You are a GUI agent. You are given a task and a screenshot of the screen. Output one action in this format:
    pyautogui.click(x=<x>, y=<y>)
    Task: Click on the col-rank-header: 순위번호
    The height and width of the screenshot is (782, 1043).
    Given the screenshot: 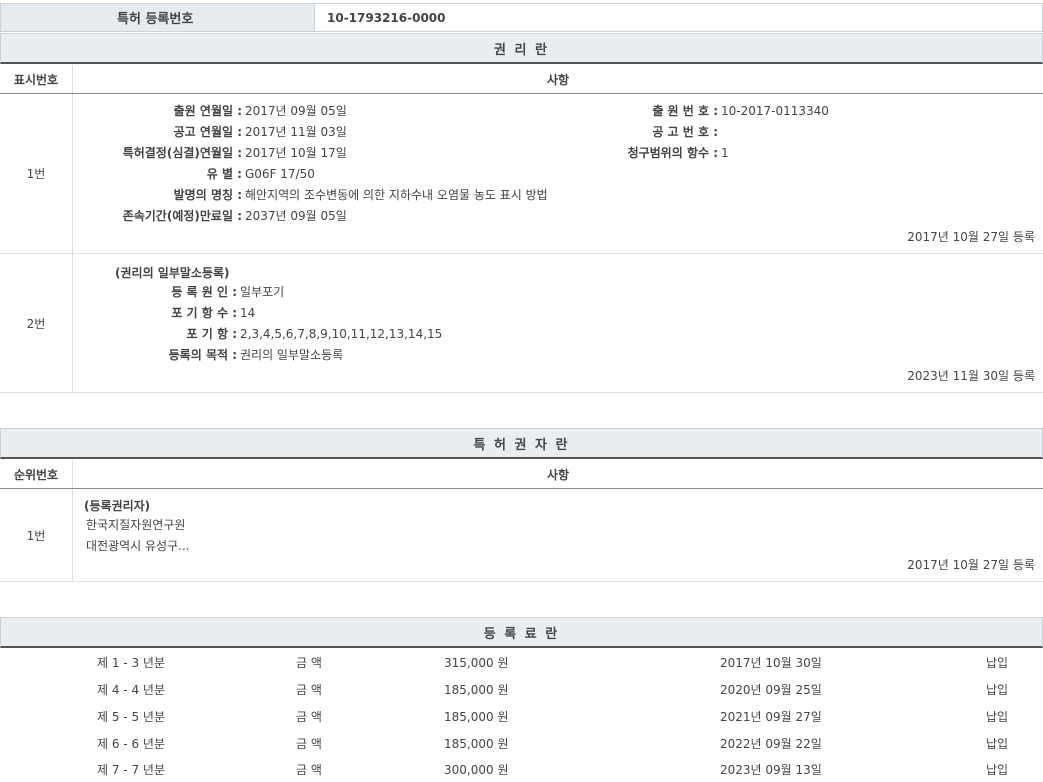 What is the action you would take?
    pyautogui.click(x=36, y=474)
    